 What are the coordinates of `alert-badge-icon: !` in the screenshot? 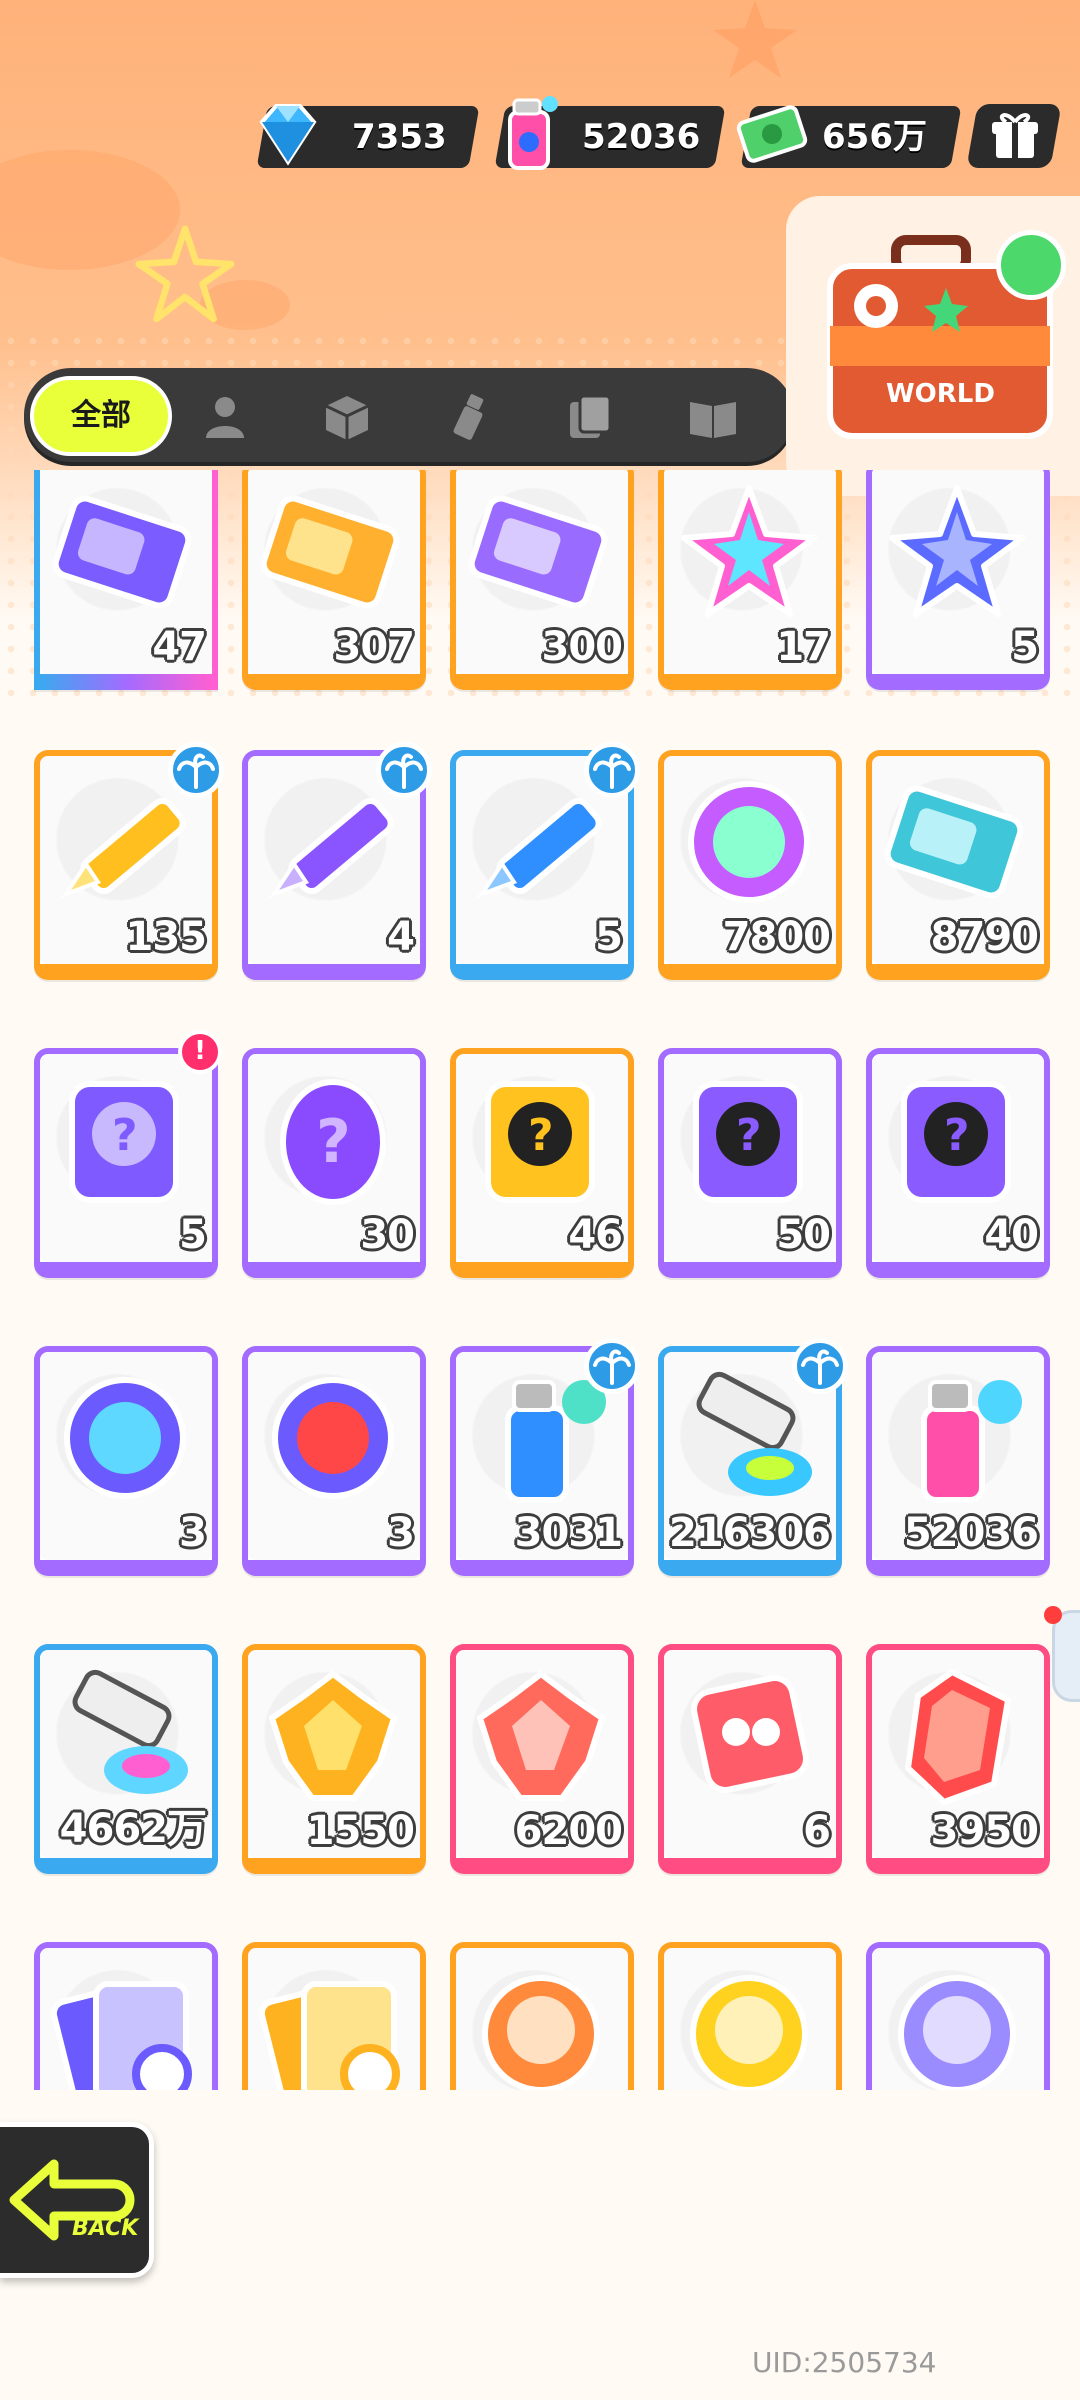 It's located at (200, 1052).